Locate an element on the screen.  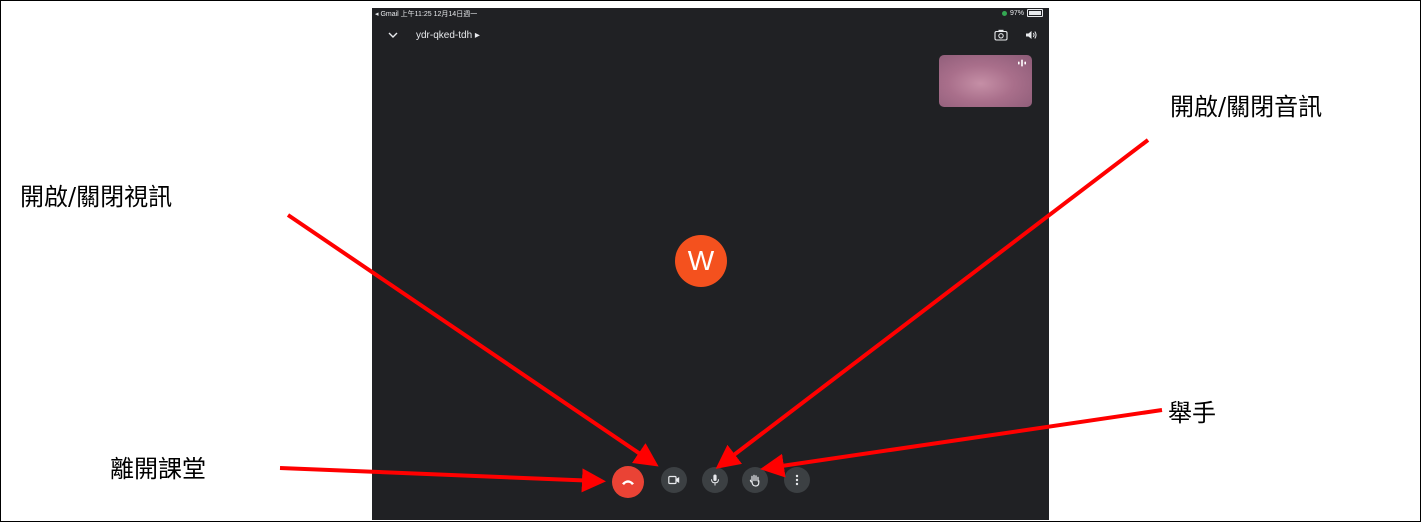
participant-avatar: W is located at coordinates (701, 261).